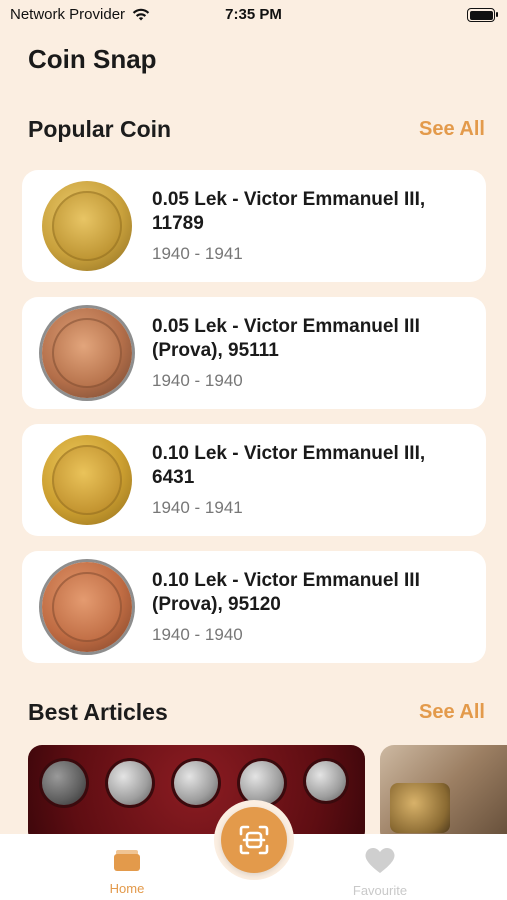 The width and height of the screenshot is (507, 900). What do you see at coordinates (100, 128) in the screenshot?
I see `popular-coin-title: Popular Coin` at bounding box center [100, 128].